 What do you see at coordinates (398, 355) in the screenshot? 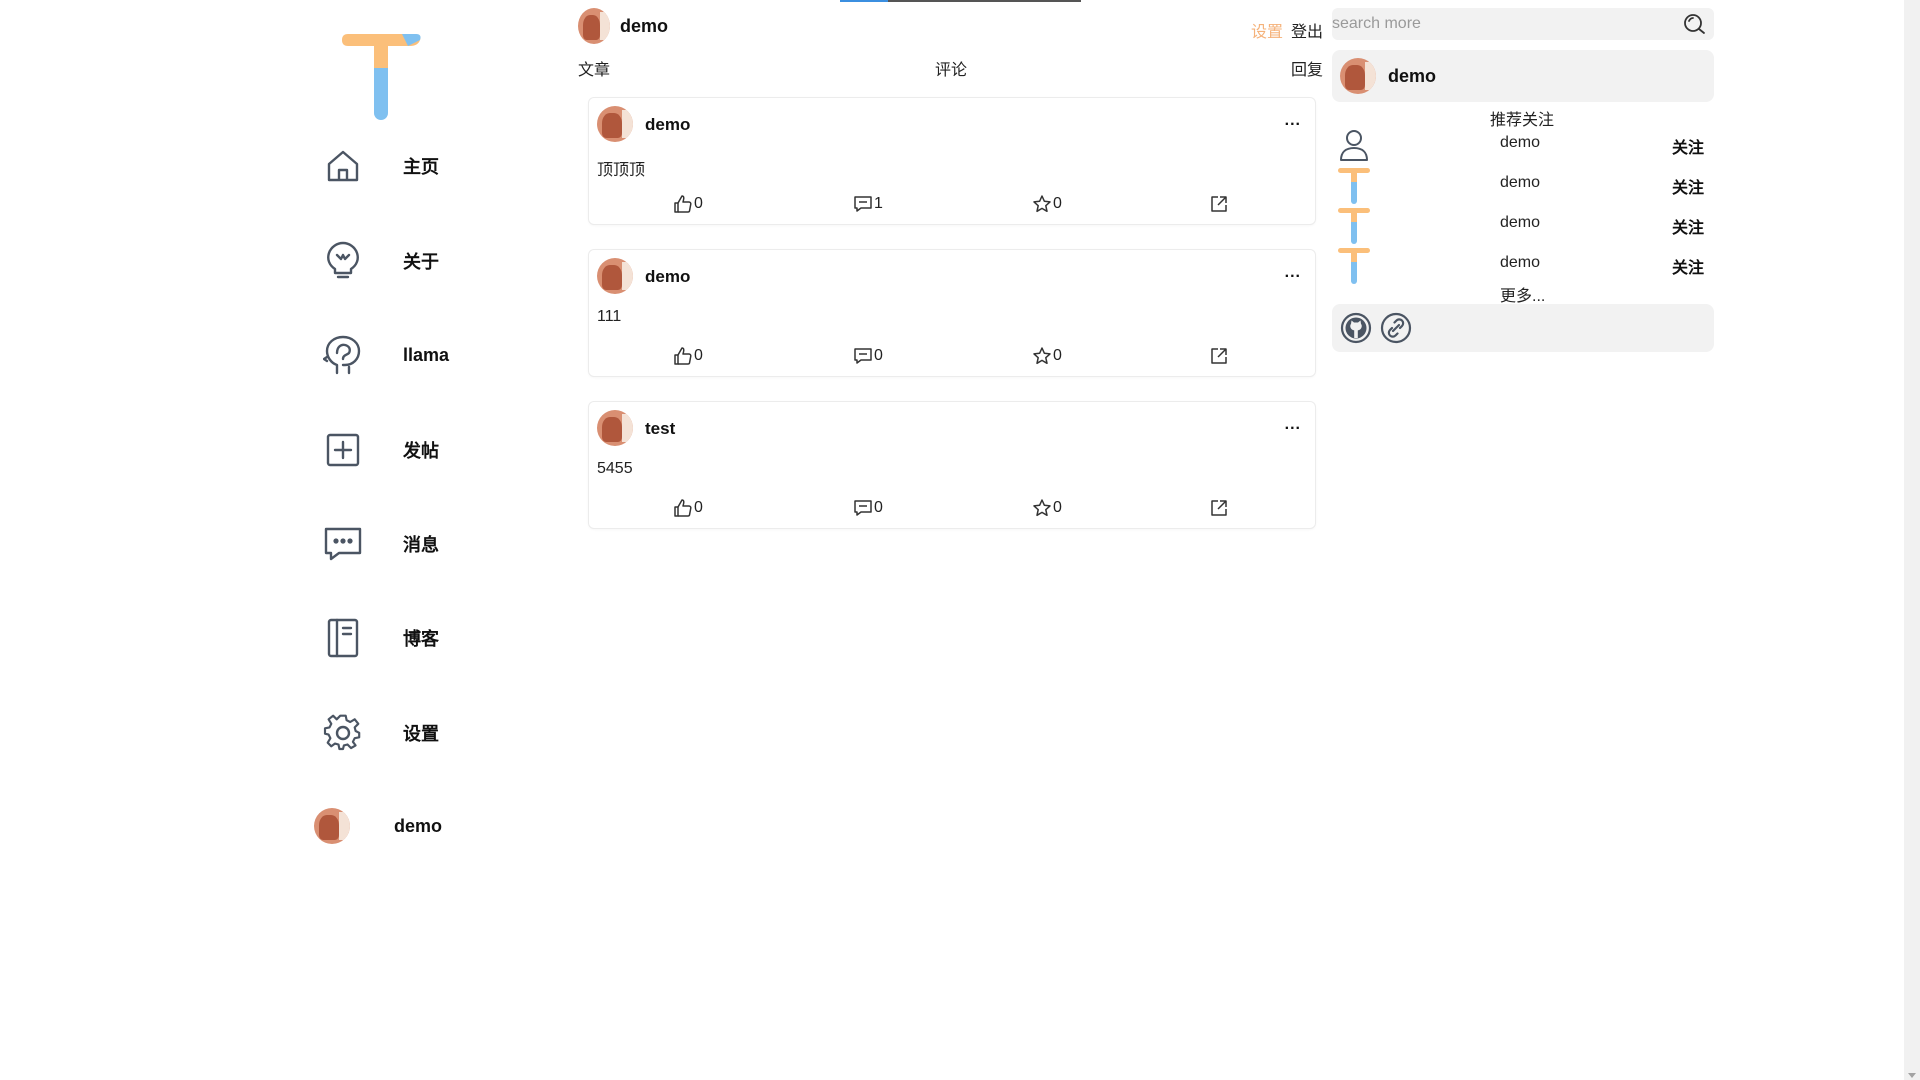
I see `nav-item-llama: llama` at bounding box center [398, 355].